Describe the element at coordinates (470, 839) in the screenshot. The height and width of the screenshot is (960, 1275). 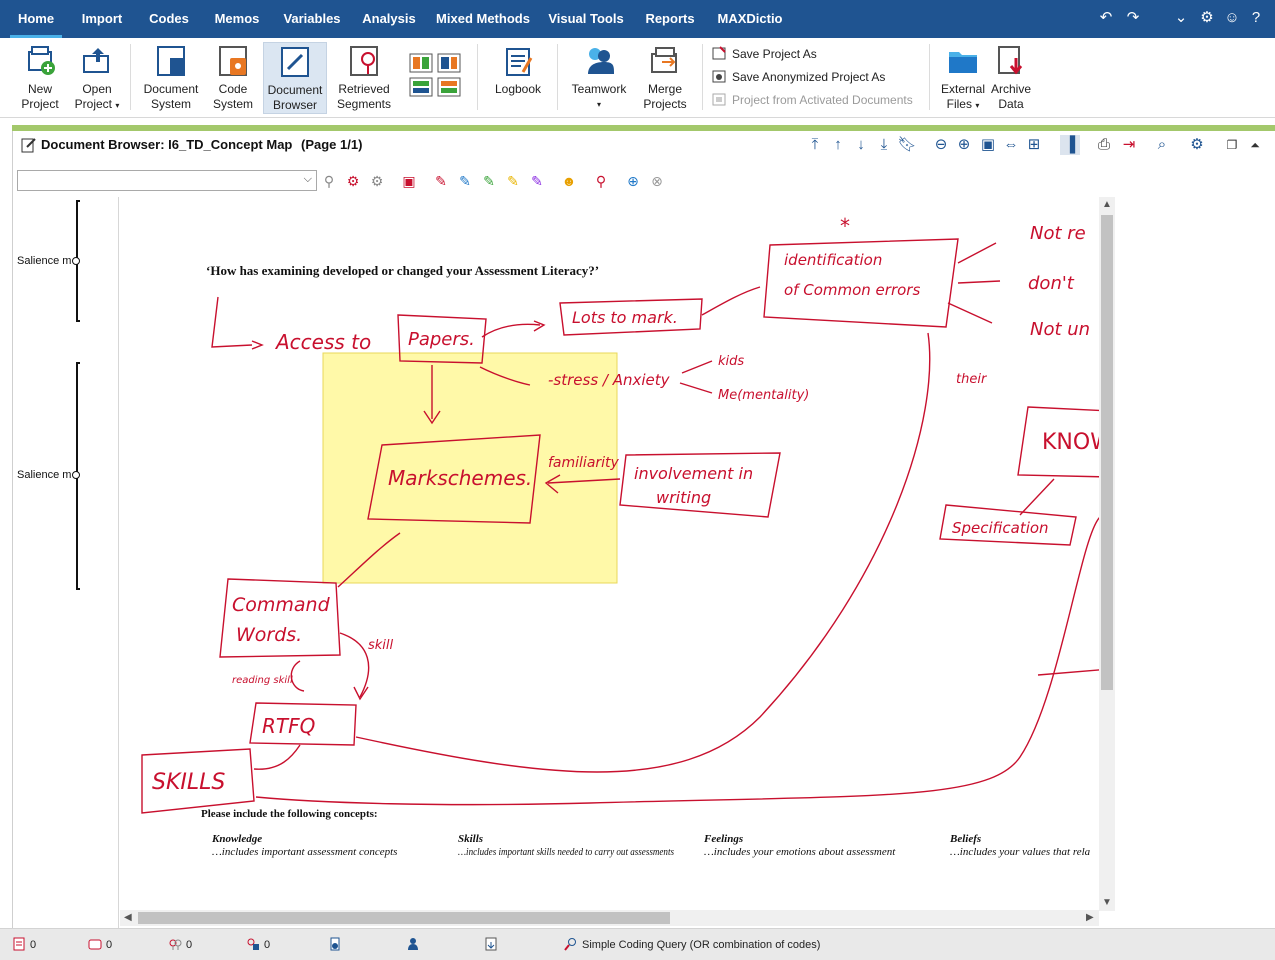
I see `svg-text: Skills` at that location.